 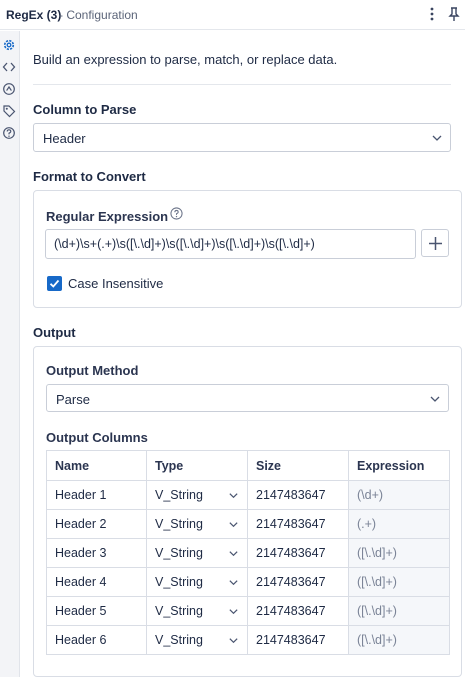 I want to click on plus-icon, so click(x=435, y=243).